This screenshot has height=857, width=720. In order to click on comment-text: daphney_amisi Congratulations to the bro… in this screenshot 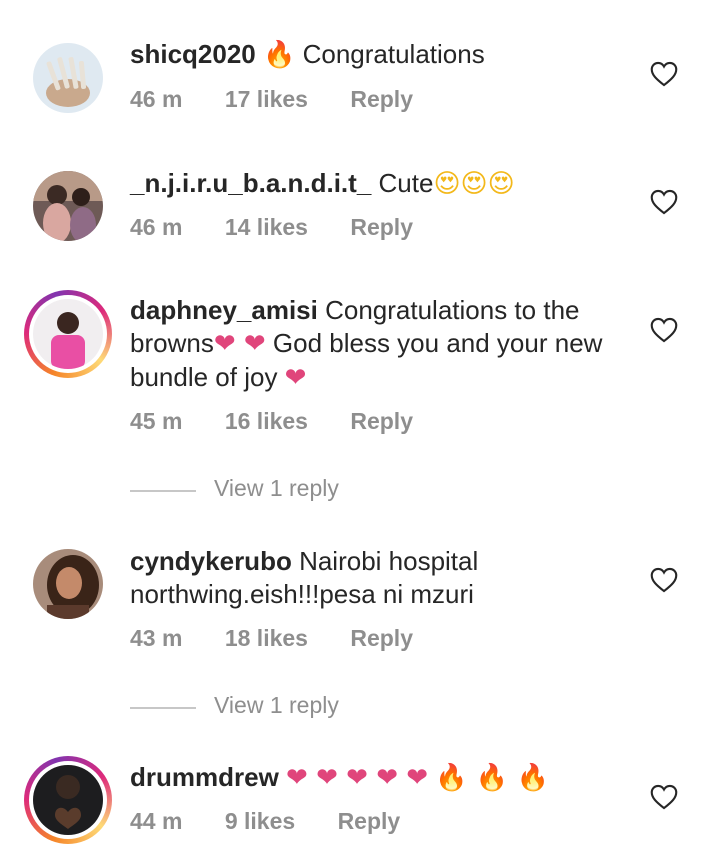, I will do `click(370, 344)`.